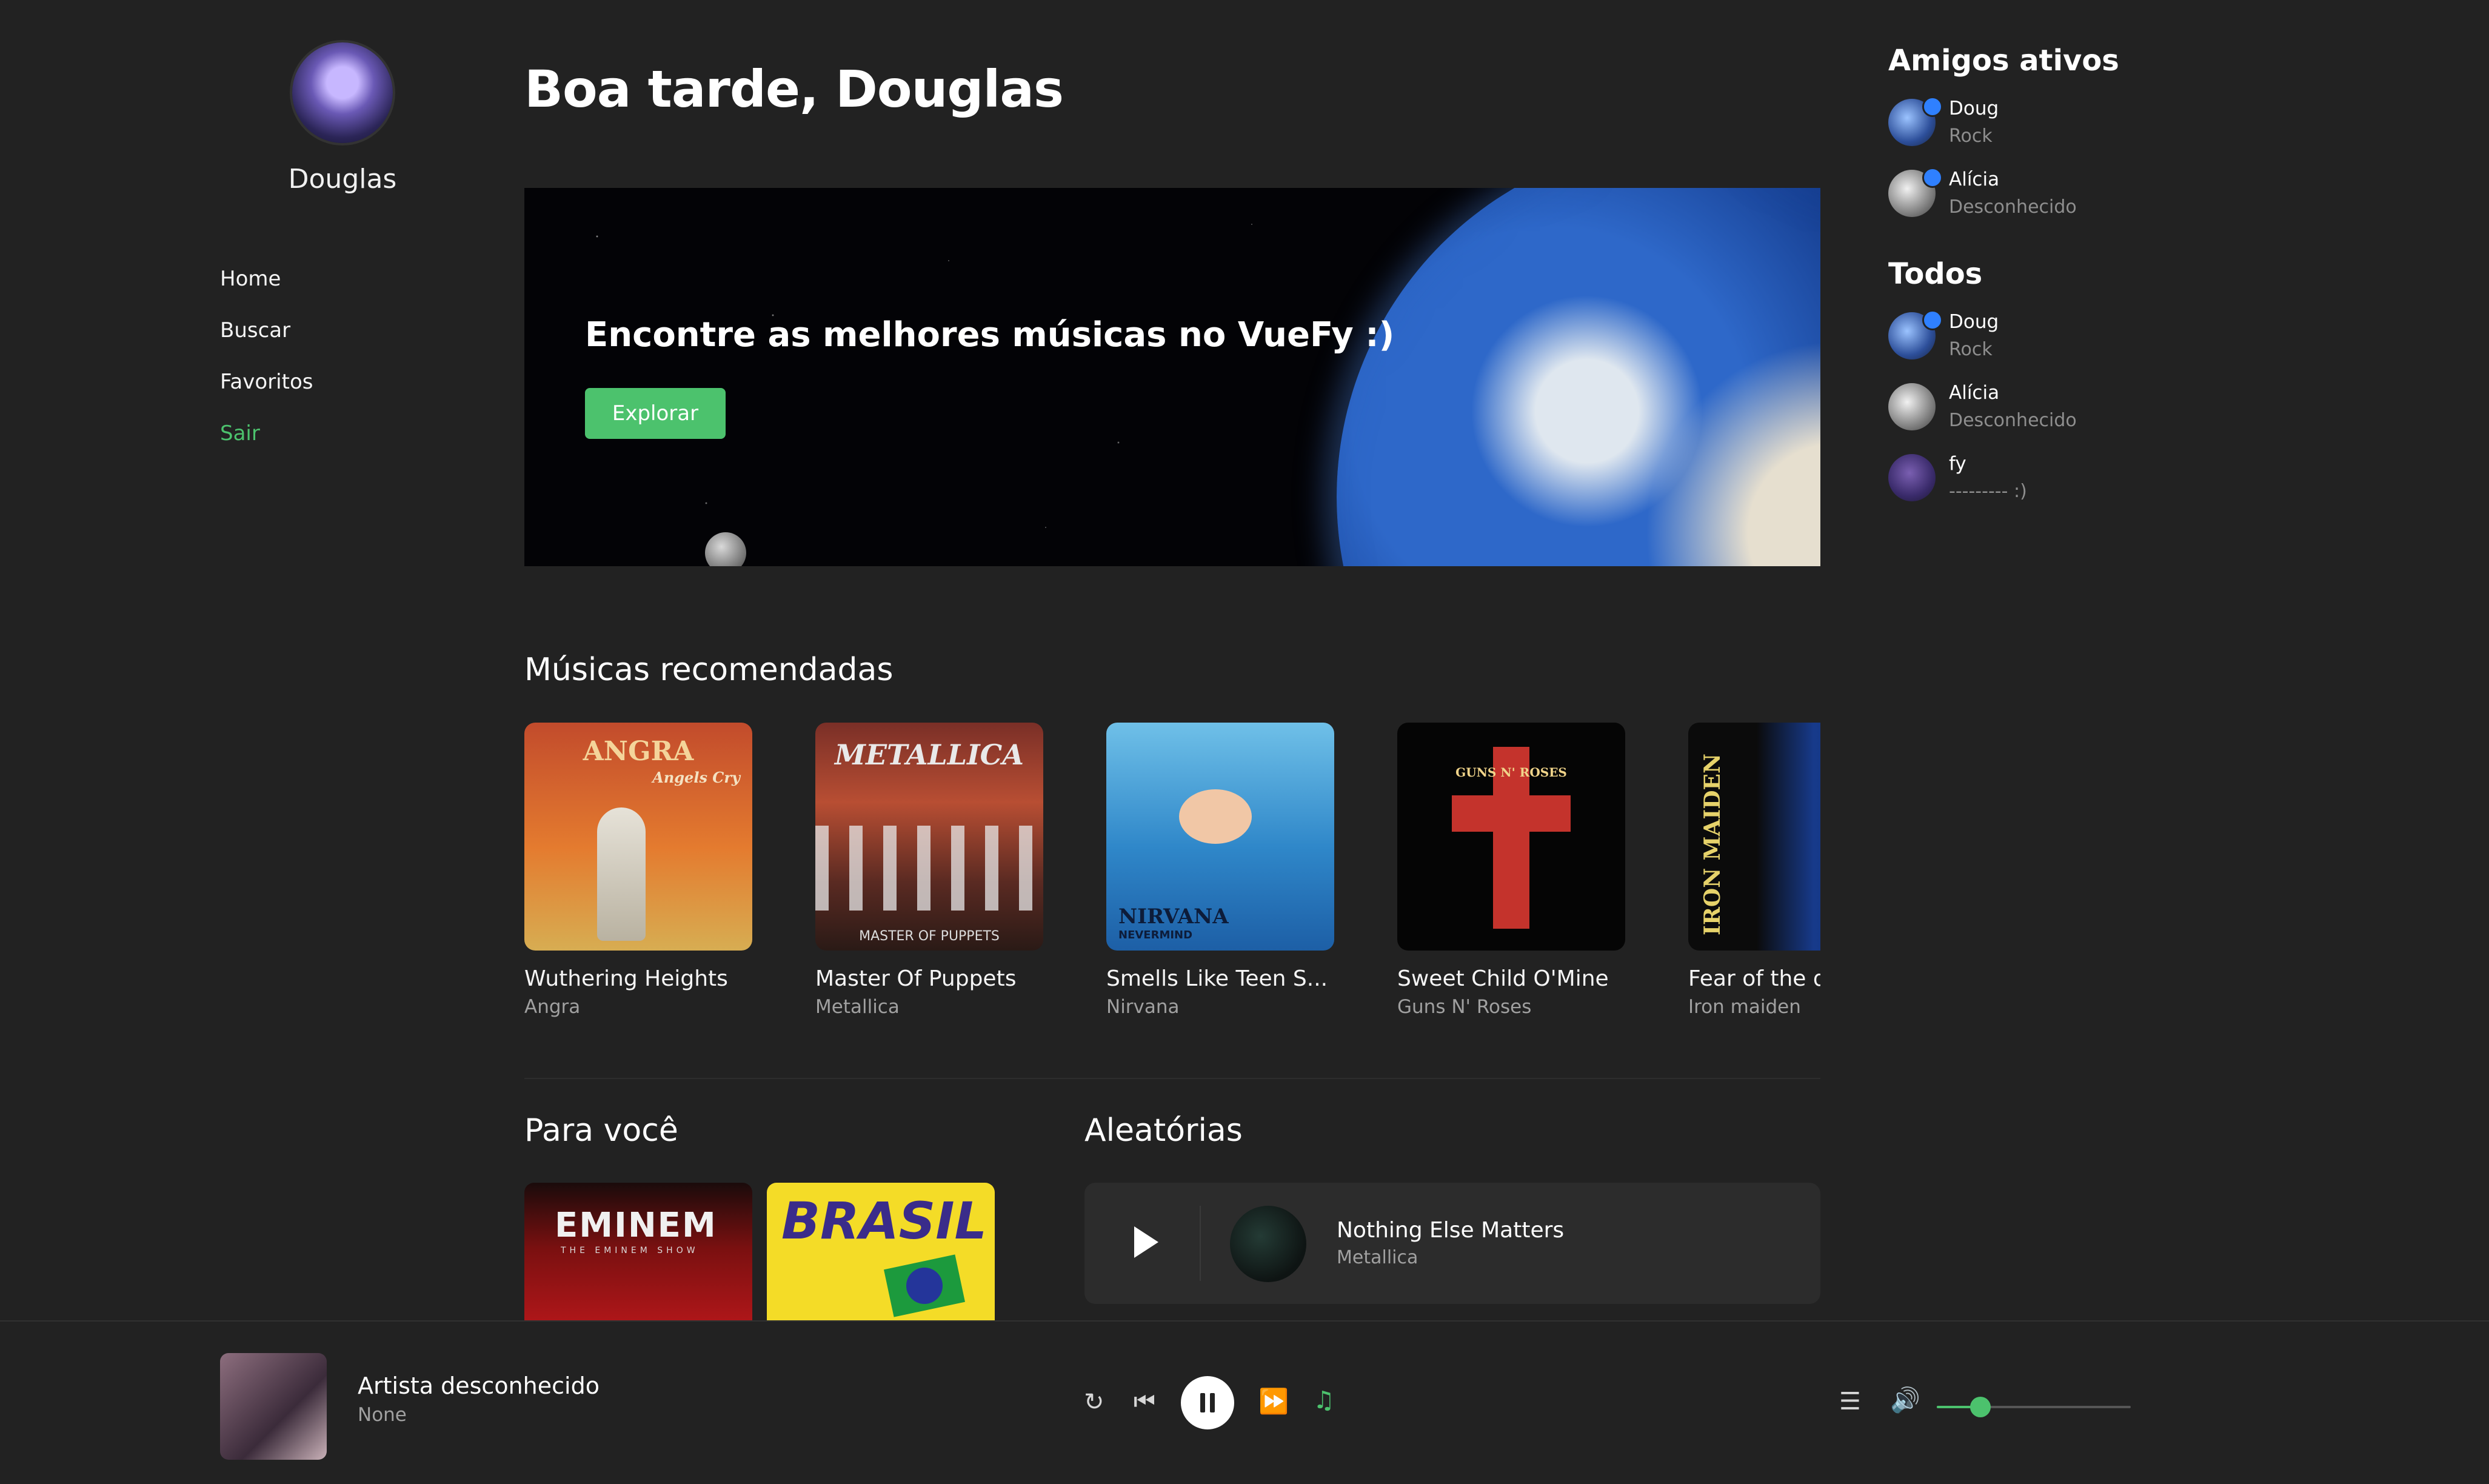 This screenshot has height=1484, width=2489. What do you see at coordinates (1452, 1243) in the screenshot?
I see `random-track-card: Nothing Else Matters Metallica` at bounding box center [1452, 1243].